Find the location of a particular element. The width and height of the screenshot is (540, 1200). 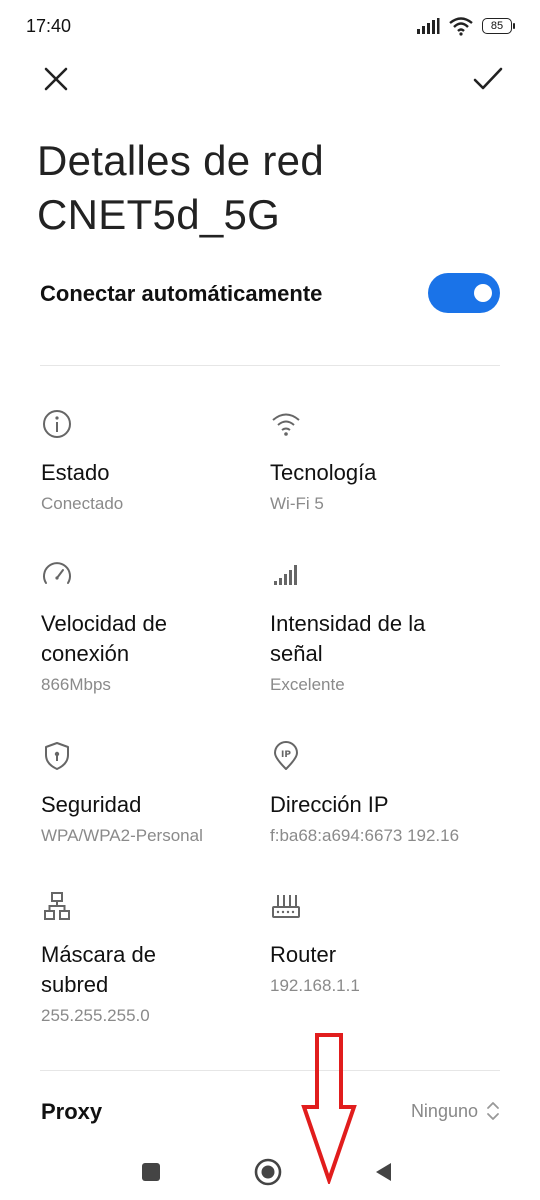

detail-label: Velocidad de conexión is located at coordinates (104, 638).